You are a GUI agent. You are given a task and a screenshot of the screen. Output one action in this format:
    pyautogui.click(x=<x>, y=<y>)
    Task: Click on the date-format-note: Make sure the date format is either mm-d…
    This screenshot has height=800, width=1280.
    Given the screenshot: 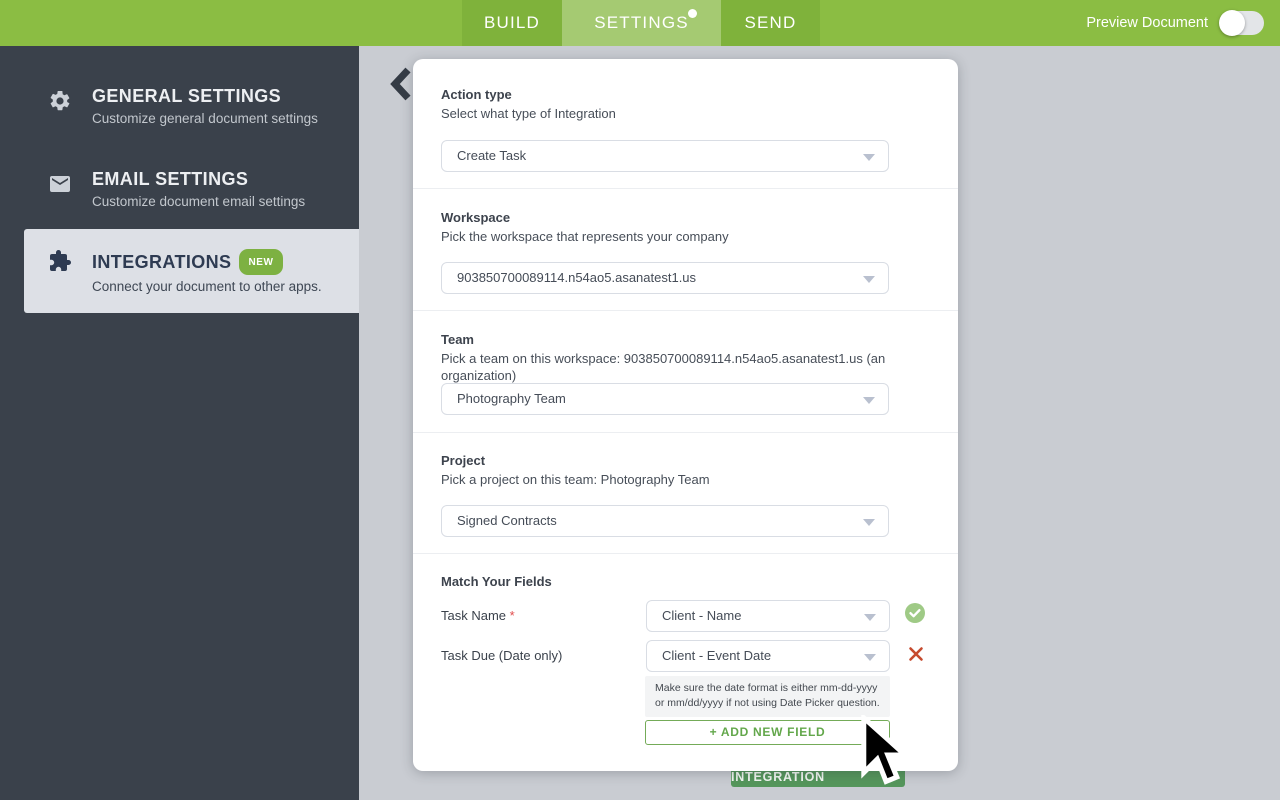 What is the action you would take?
    pyautogui.click(x=767, y=696)
    